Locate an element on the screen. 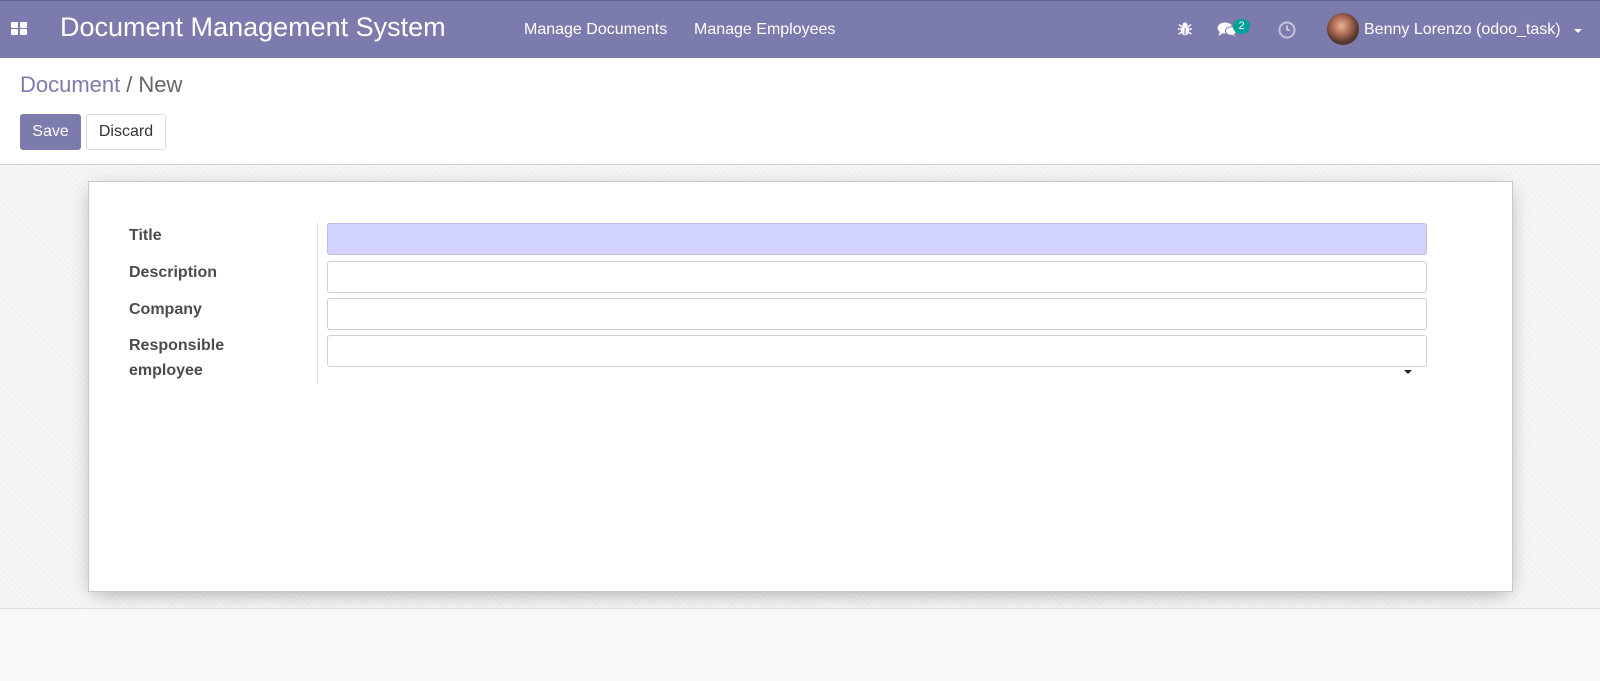  bug-icon is located at coordinates (1185, 29).